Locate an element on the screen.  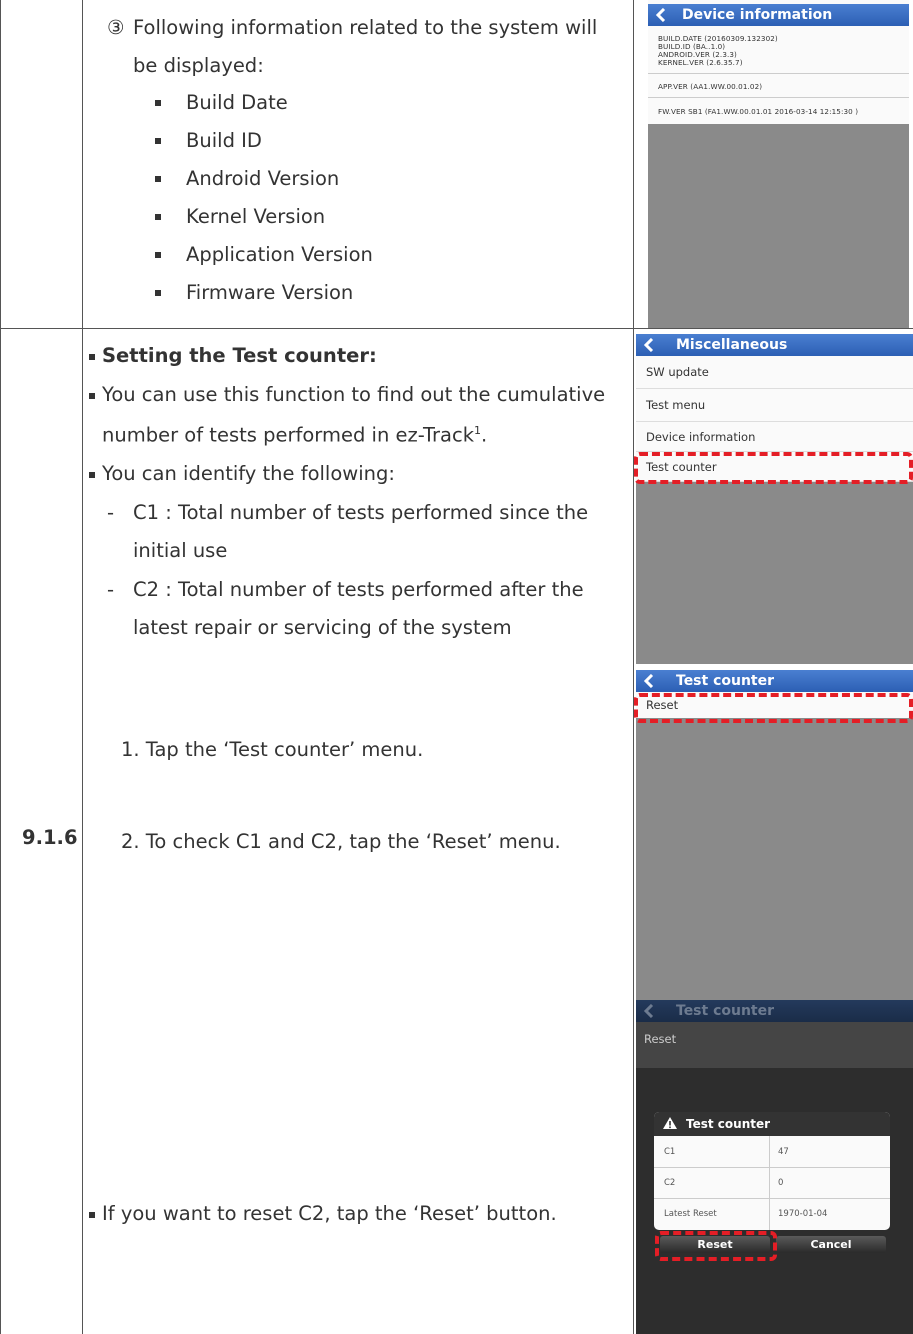
c2-dash: - is located at coordinates (111, 589).